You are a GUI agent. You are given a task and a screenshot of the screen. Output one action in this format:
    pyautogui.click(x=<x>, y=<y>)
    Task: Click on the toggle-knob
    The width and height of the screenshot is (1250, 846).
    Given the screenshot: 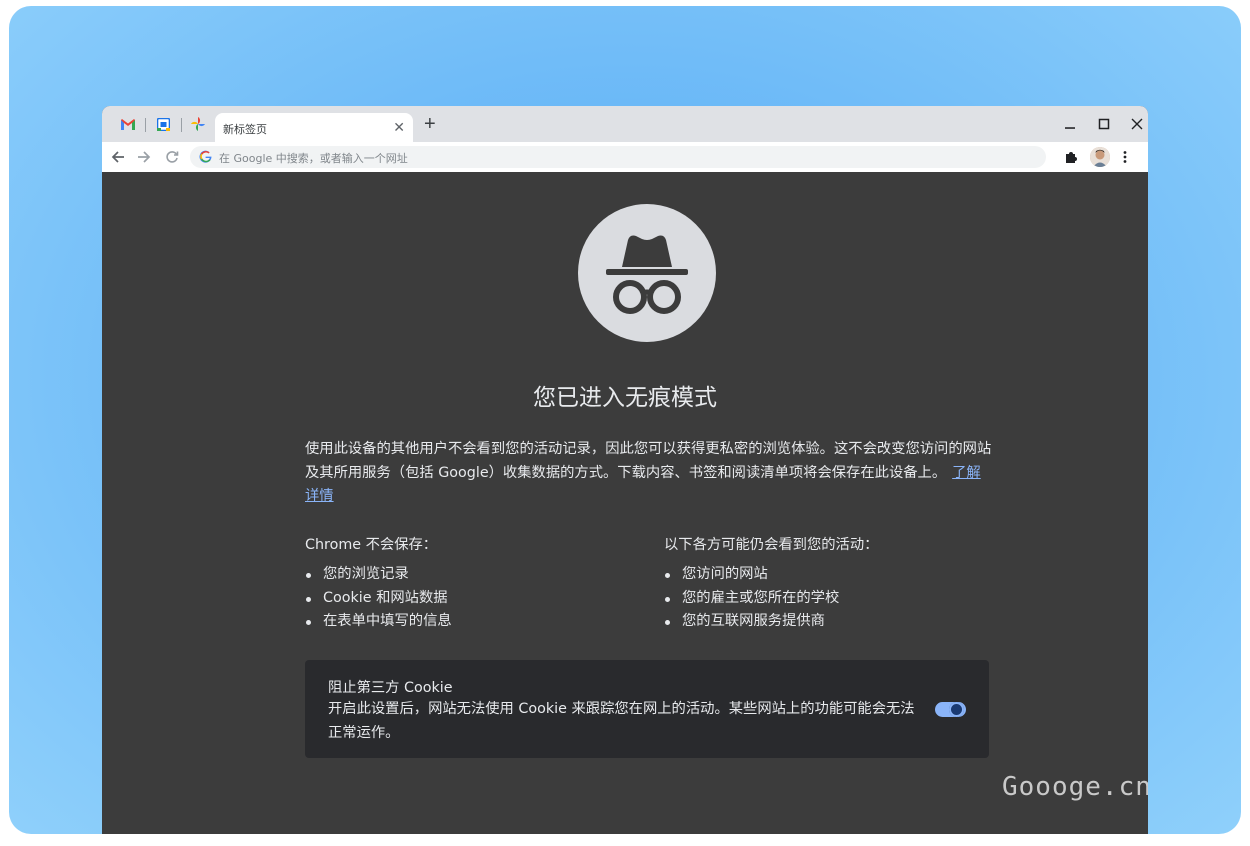 What is the action you would take?
    pyautogui.click(x=956, y=709)
    